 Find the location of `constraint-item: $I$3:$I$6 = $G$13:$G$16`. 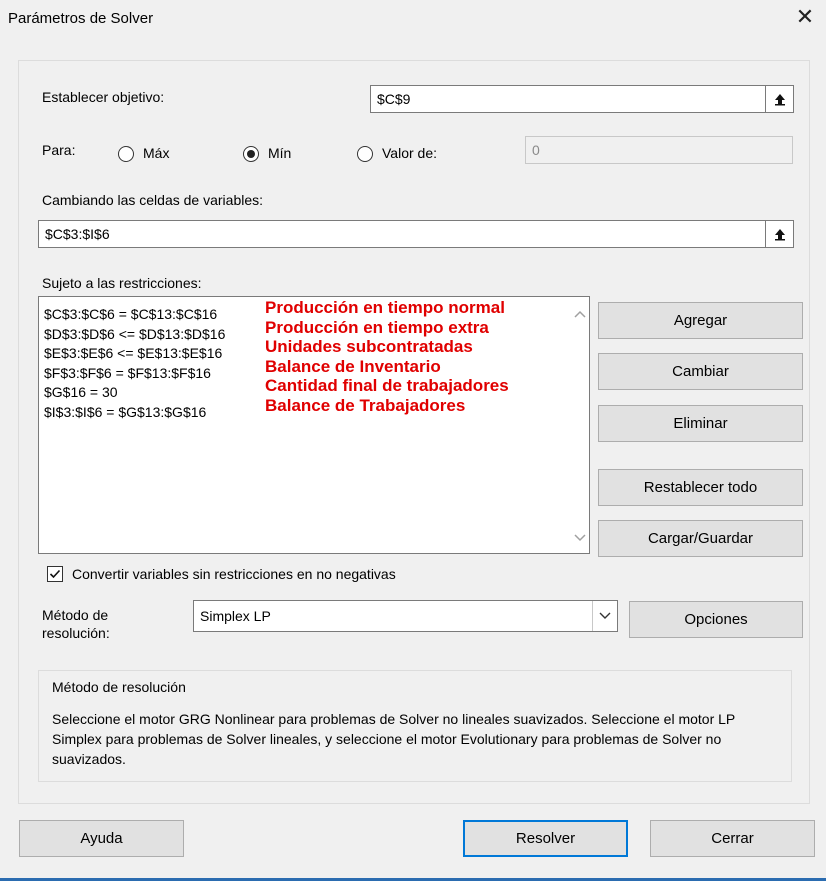

constraint-item: $I$3:$I$6 = $G$13:$G$16 is located at coordinates (134, 413).